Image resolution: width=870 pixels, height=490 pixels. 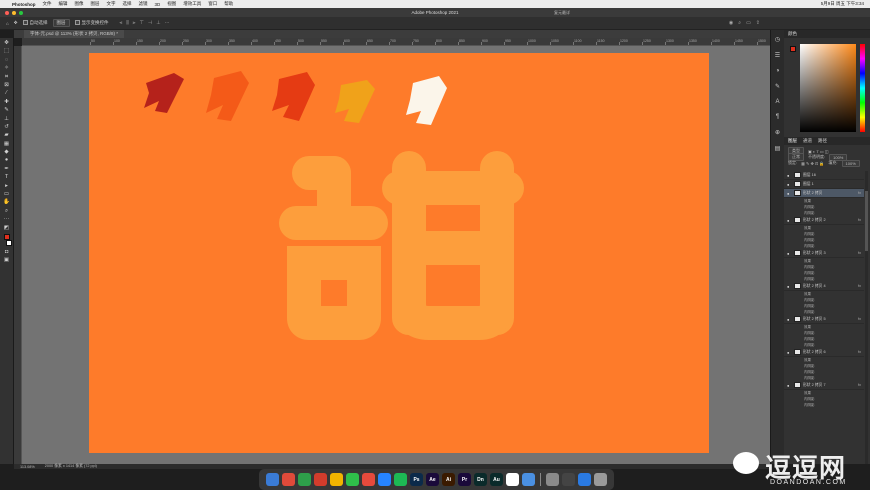 I want to click on aftereffects-icon: Ae, so click(x=432, y=479).